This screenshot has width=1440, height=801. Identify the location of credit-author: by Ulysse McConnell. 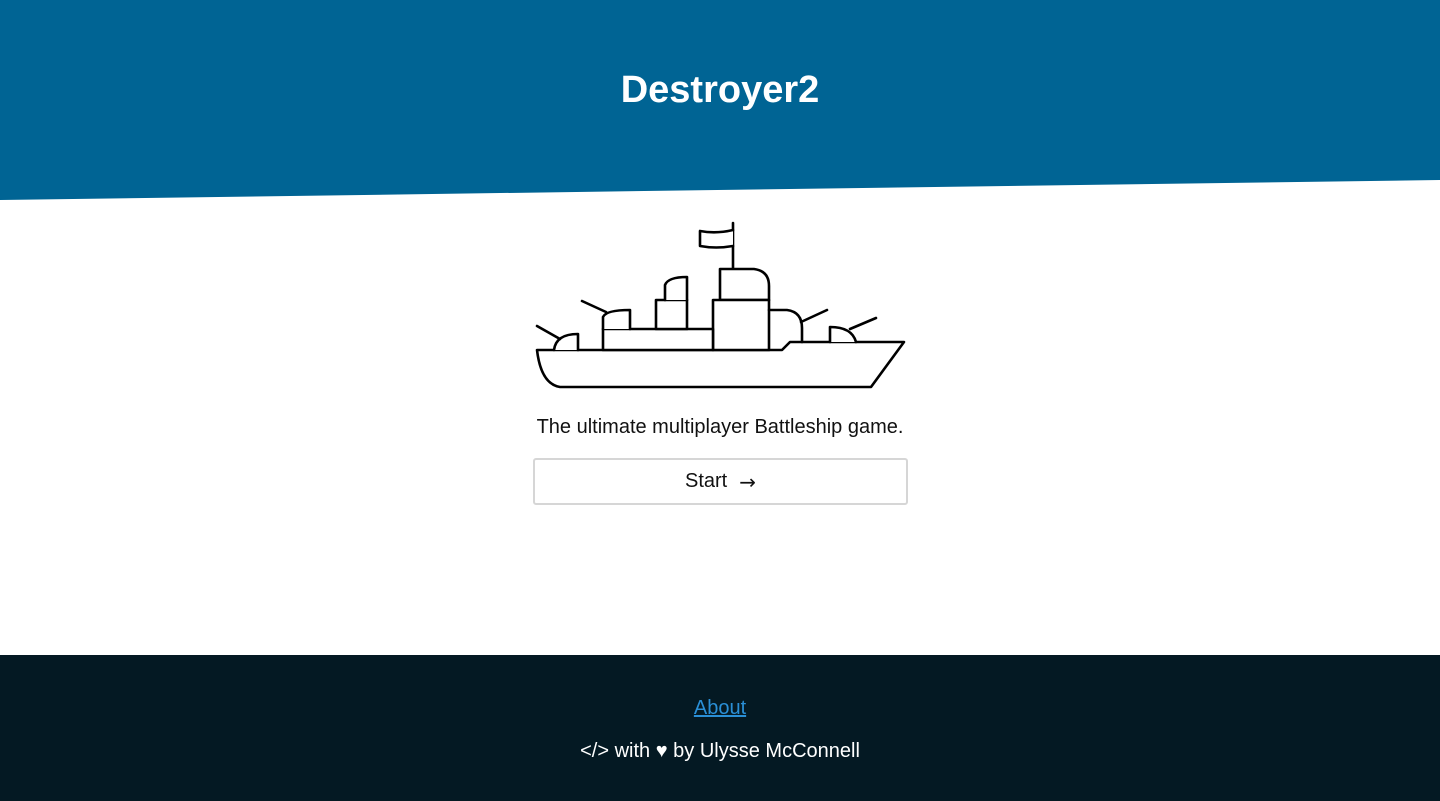
(766, 751).